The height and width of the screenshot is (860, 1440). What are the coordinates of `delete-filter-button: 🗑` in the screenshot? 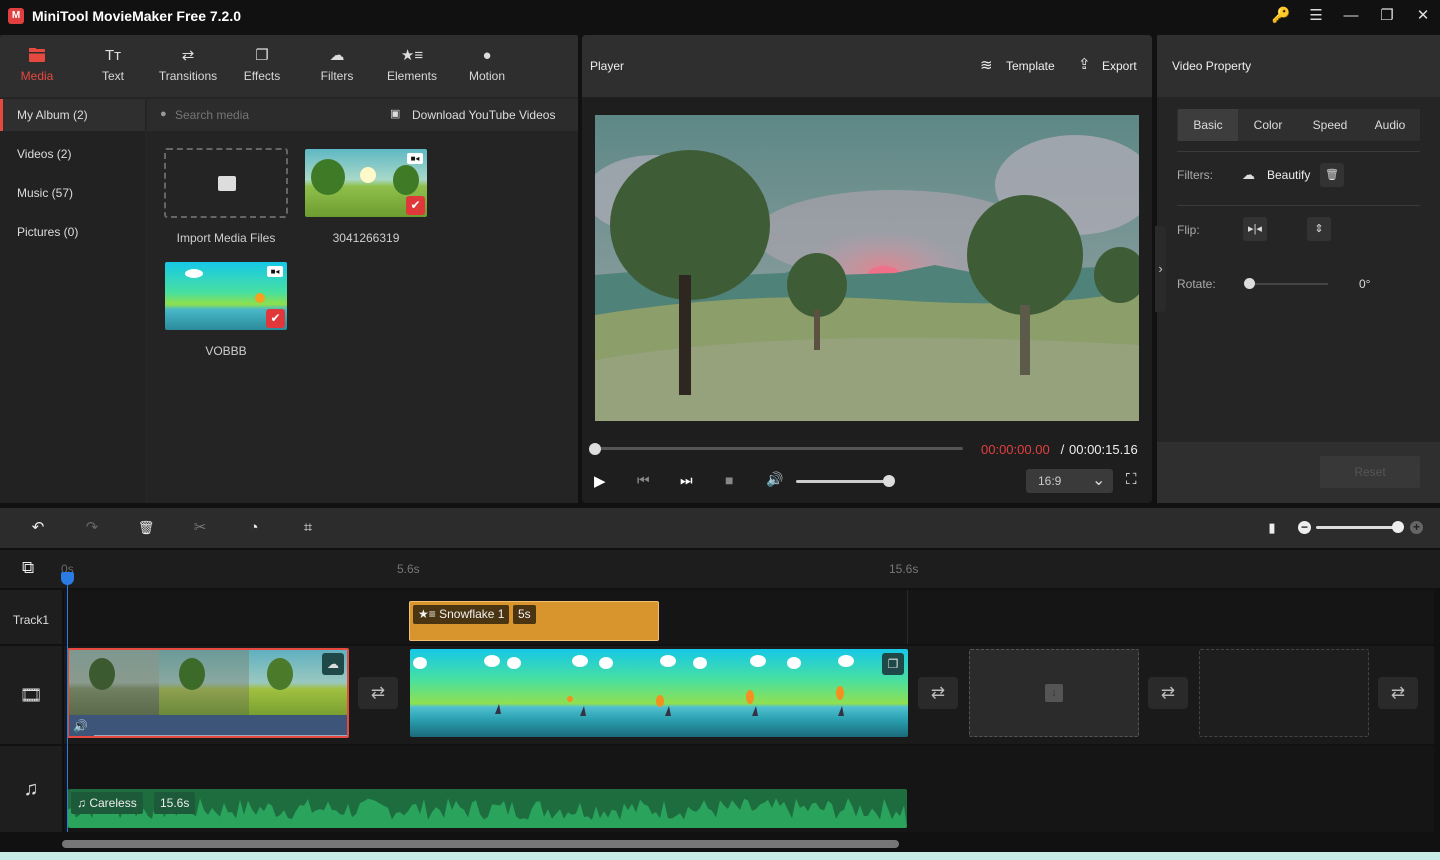 It's located at (1332, 175).